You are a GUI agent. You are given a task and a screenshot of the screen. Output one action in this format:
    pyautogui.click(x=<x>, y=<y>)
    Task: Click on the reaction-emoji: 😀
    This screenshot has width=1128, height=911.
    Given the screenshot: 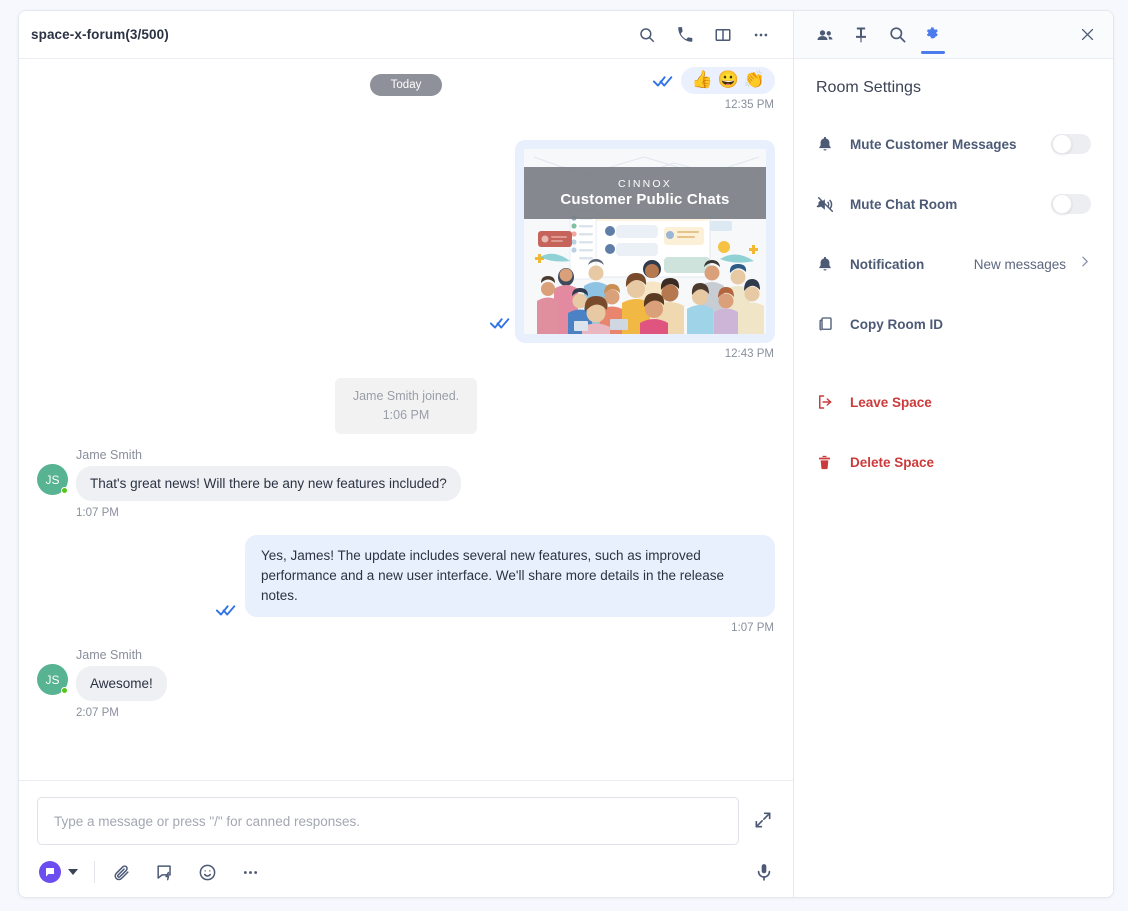 What is the action you would take?
    pyautogui.click(x=728, y=80)
    